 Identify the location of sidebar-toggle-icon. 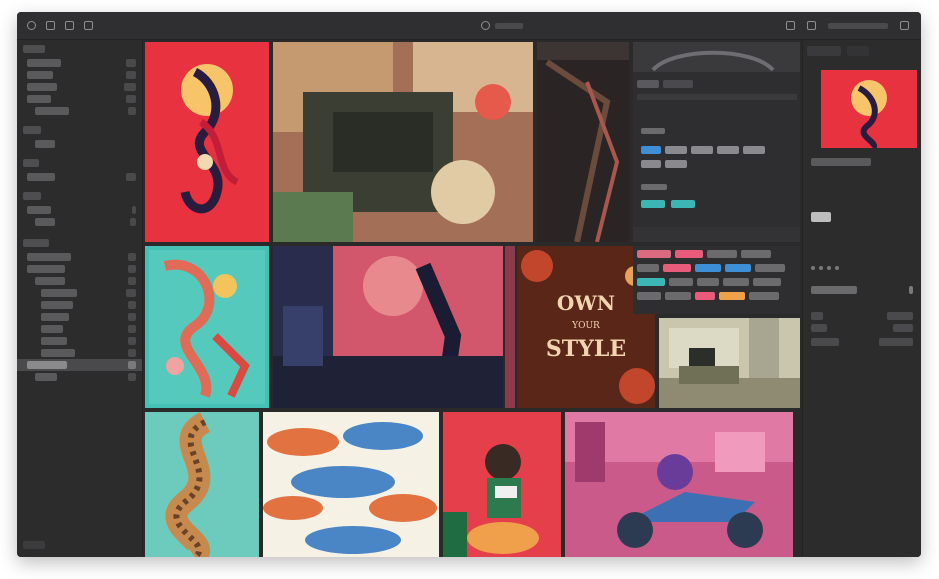
(904, 25).